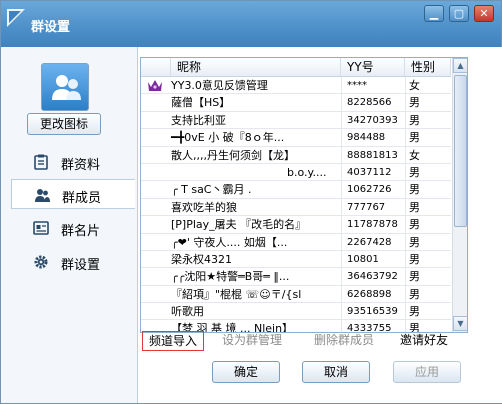 The image size is (502, 404). What do you see at coordinates (460, 151) in the screenshot?
I see `scroll-thumb` at bounding box center [460, 151].